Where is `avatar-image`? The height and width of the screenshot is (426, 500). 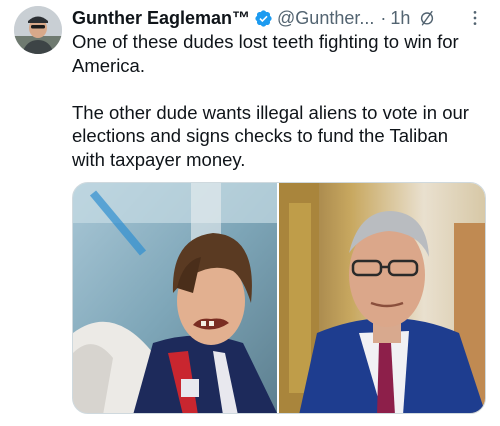 avatar-image is located at coordinates (38, 30).